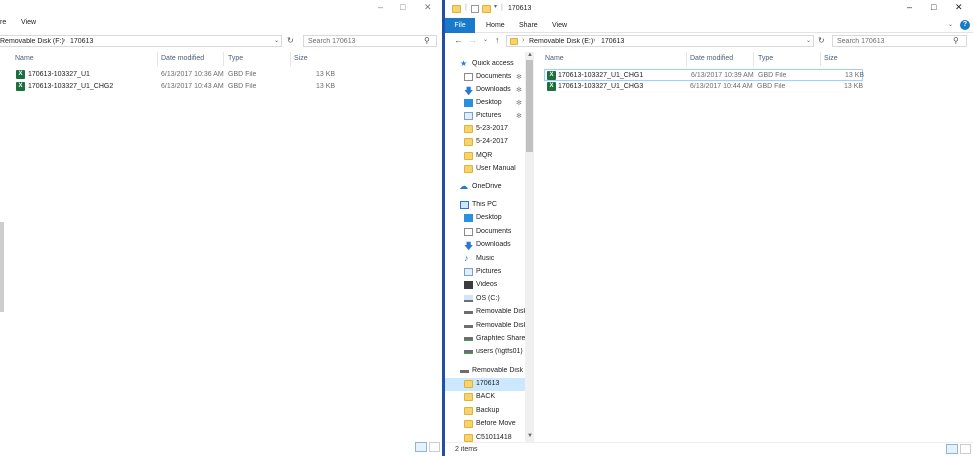 The image size is (973, 456). What do you see at coordinates (485, 64) in the screenshot?
I see `nav-quick-access: ★ Quick access` at bounding box center [485, 64].